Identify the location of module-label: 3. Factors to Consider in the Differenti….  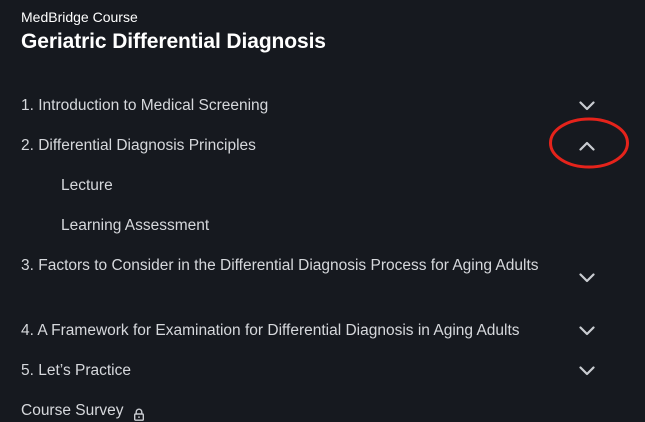
(286, 265).